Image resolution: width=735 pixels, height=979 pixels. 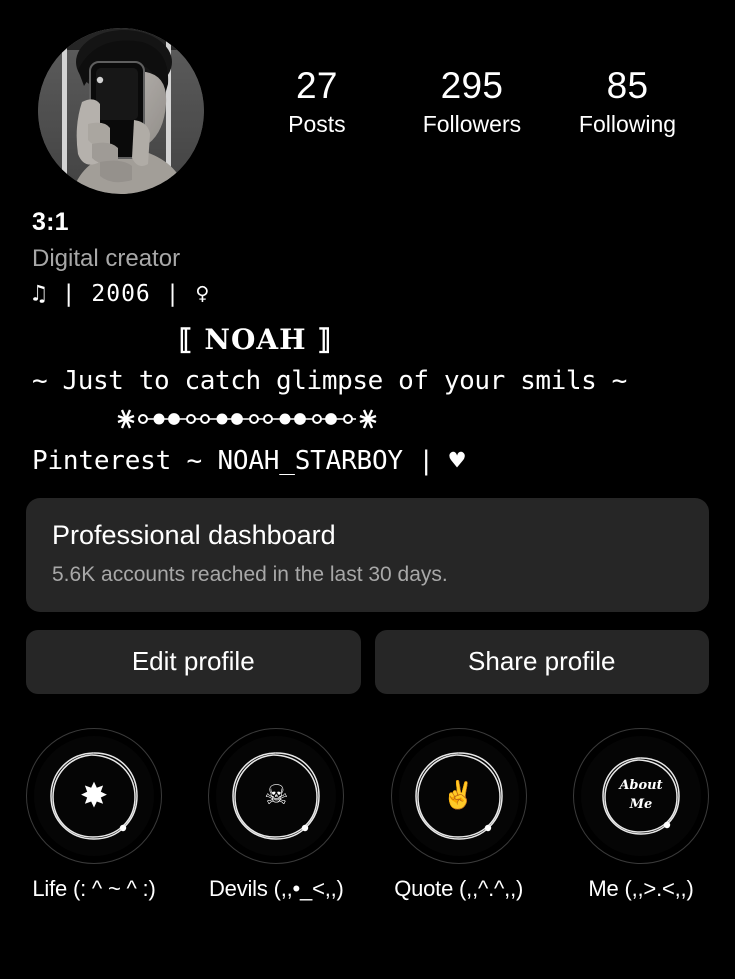 I want to click on highlight-me: About Me Me (,,>.<,,), so click(x=641, y=814).